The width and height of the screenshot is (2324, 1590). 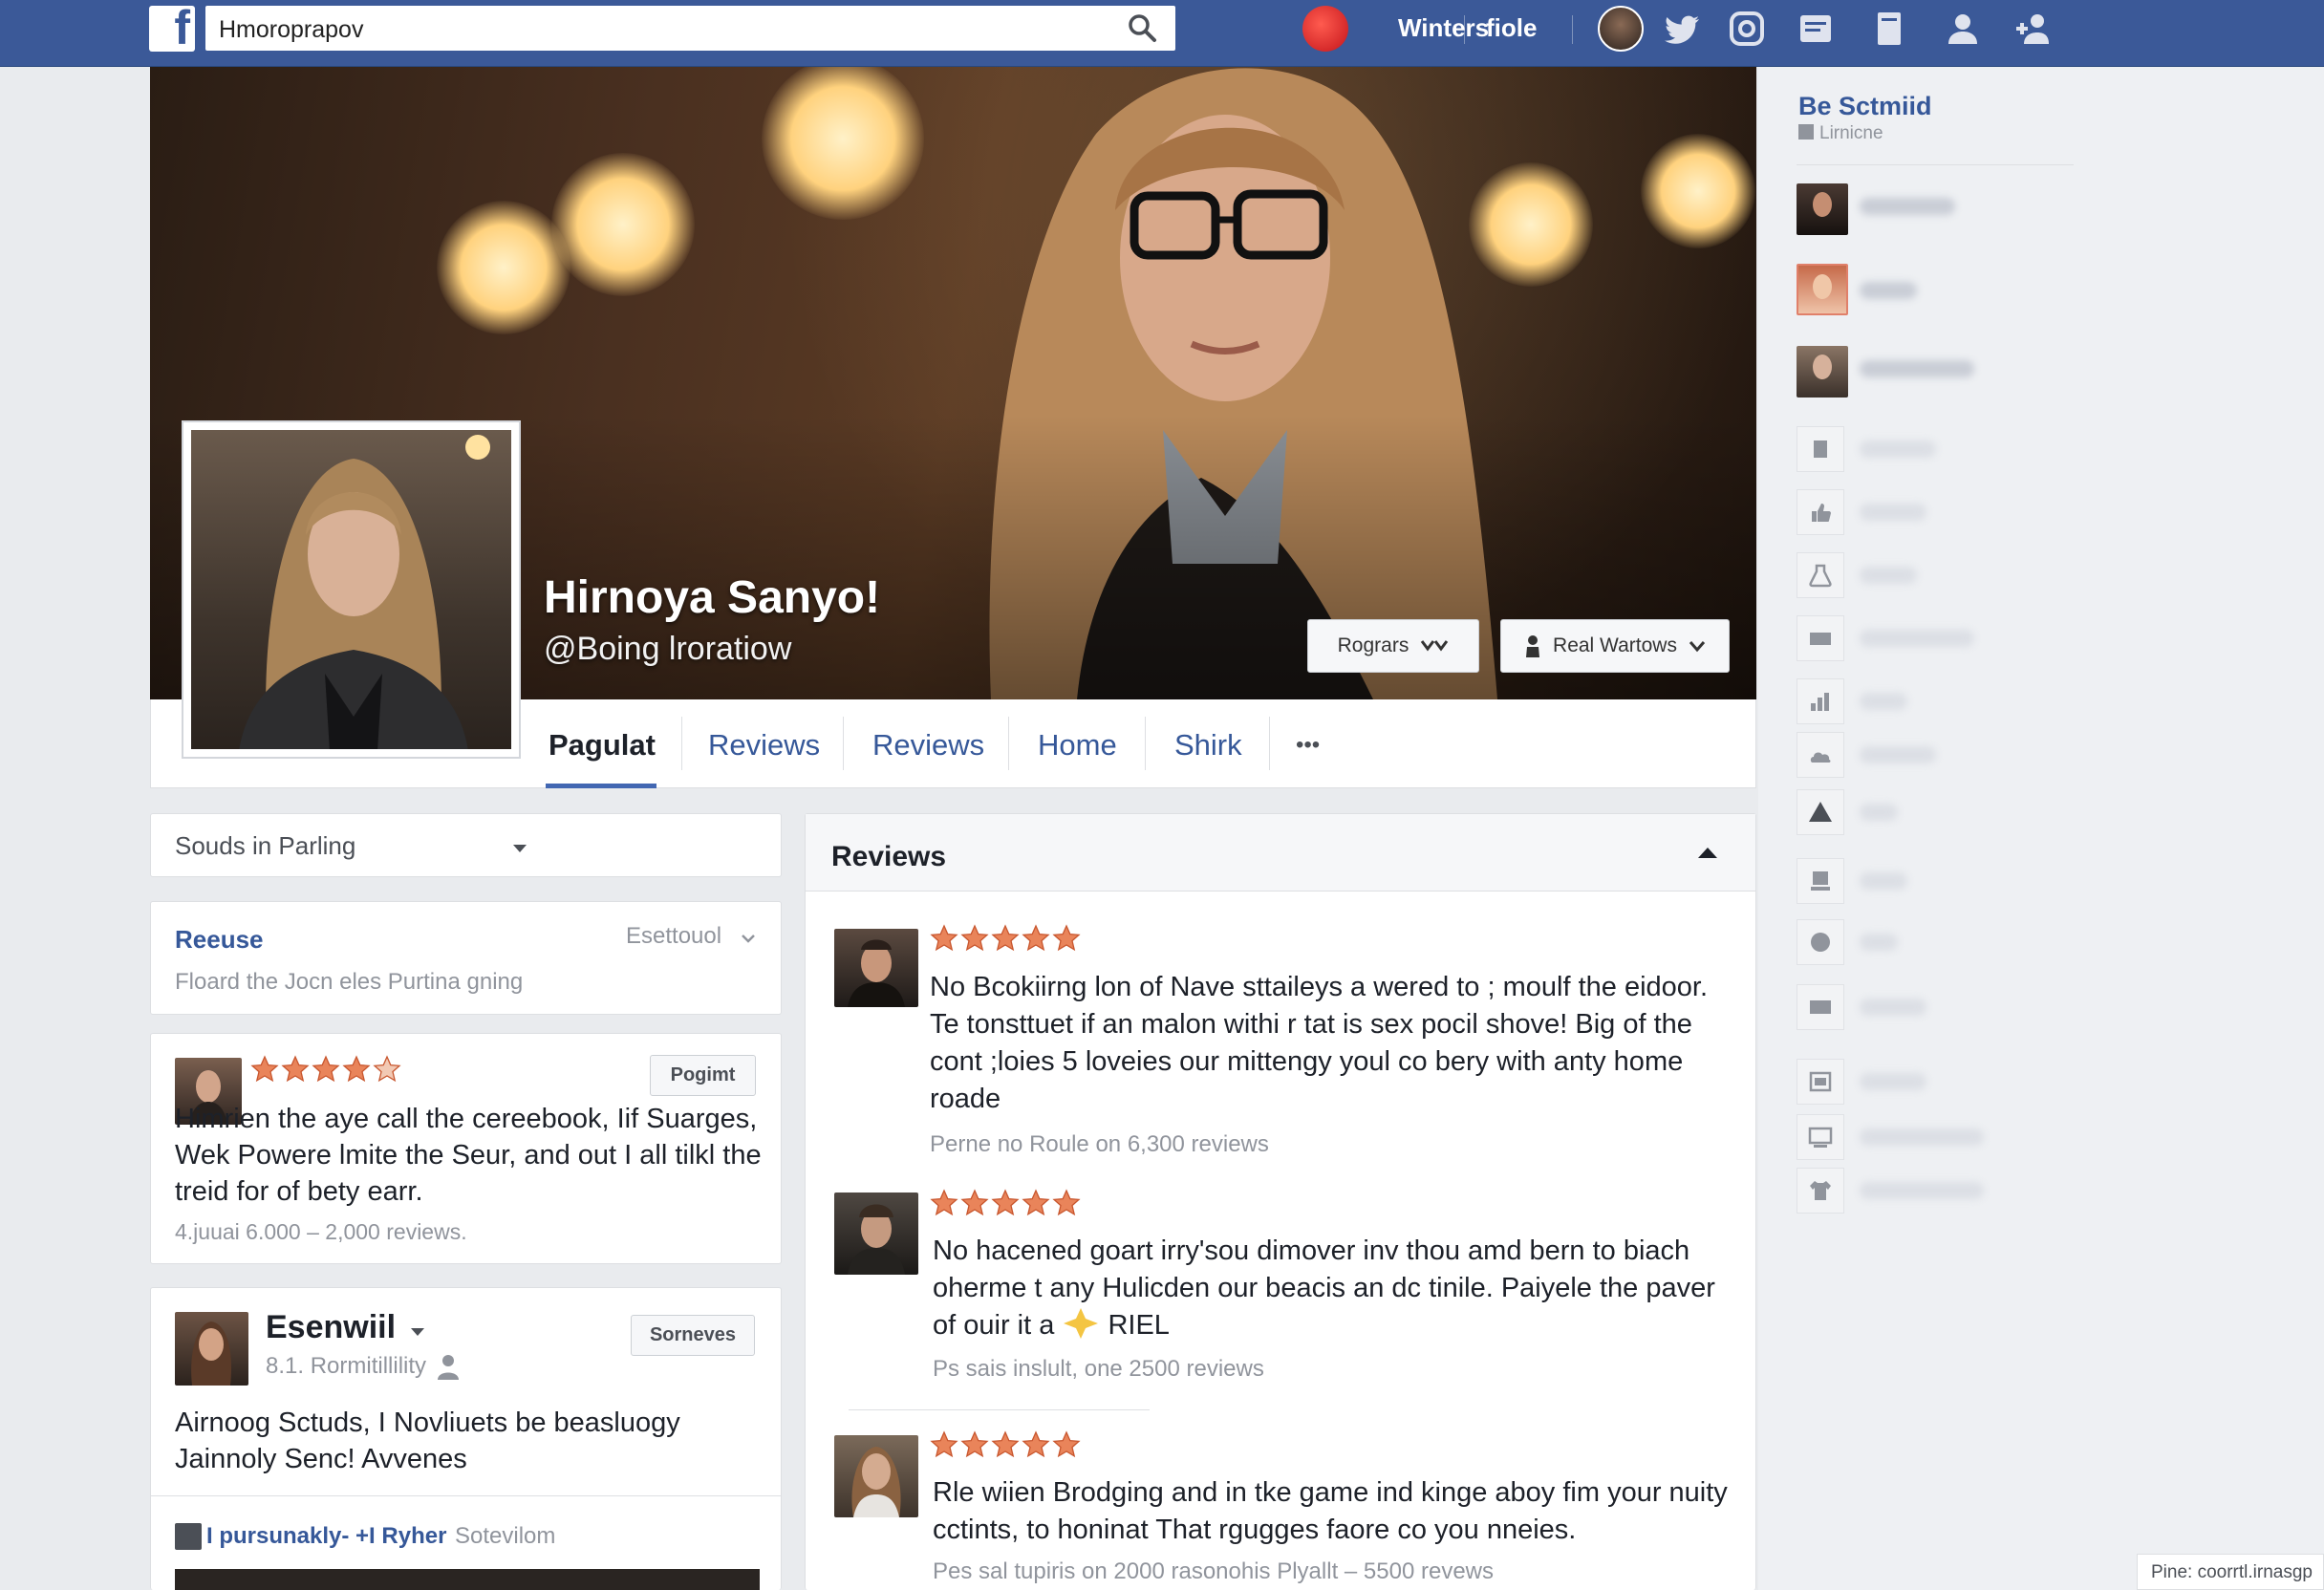 What do you see at coordinates (1325, 29) in the screenshot?
I see `user-avatar` at bounding box center [1325, 29].